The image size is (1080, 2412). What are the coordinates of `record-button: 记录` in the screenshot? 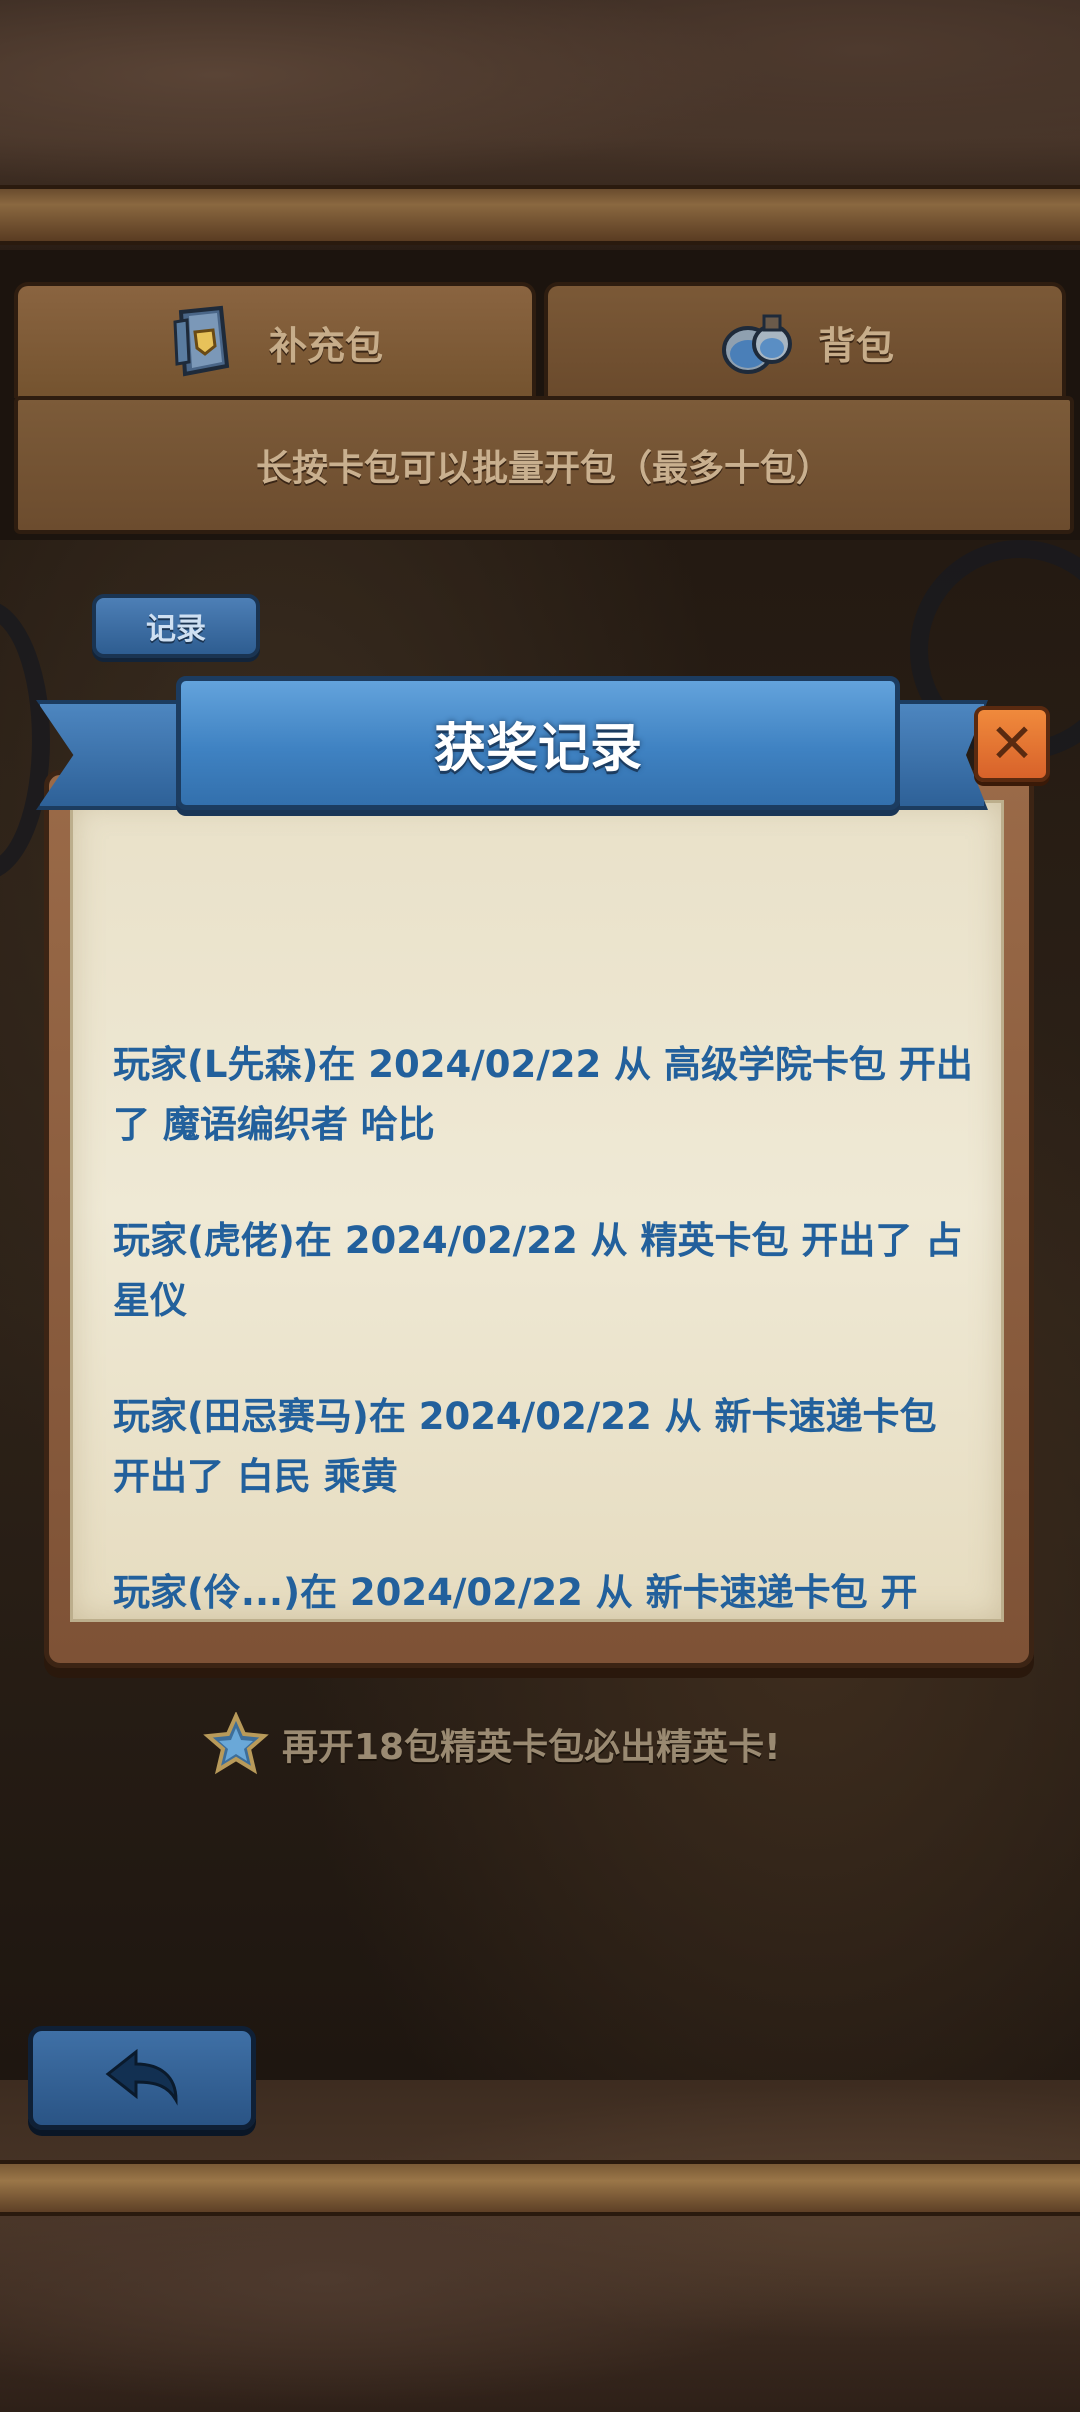 It's located at (176, 626).